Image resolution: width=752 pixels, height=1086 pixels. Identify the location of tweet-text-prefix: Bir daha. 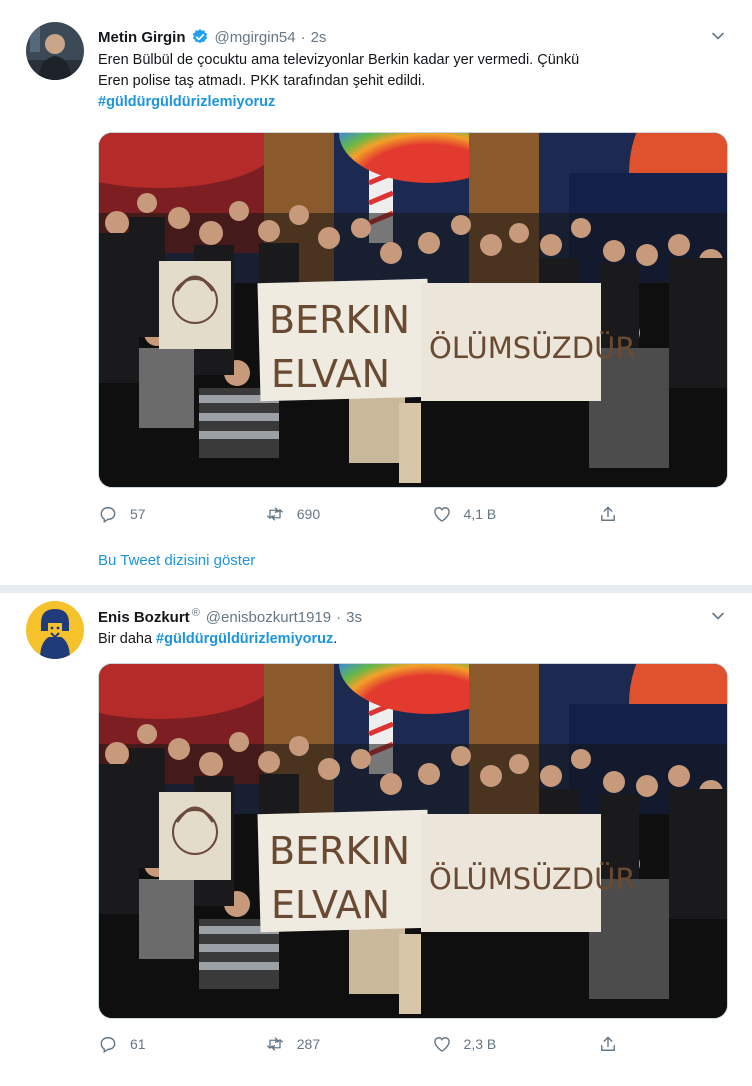
(127, 639).